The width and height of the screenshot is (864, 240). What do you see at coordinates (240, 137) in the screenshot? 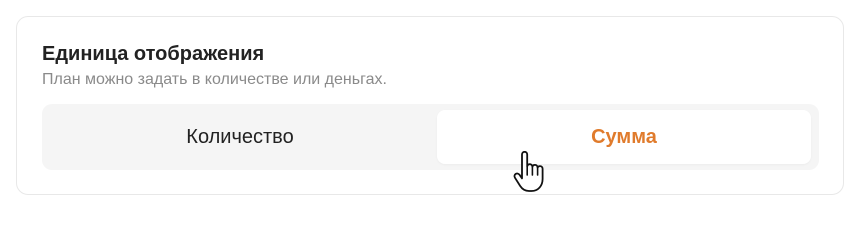
I see `quantity-option-button: Количество` at bounding box center [240, 137].